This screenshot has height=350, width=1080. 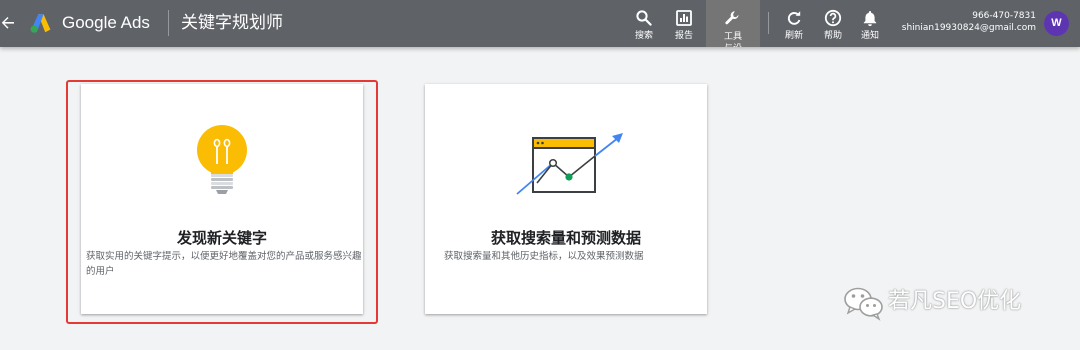 I want to click on nav-search-label: 搜索, so click(x=643, y=36).